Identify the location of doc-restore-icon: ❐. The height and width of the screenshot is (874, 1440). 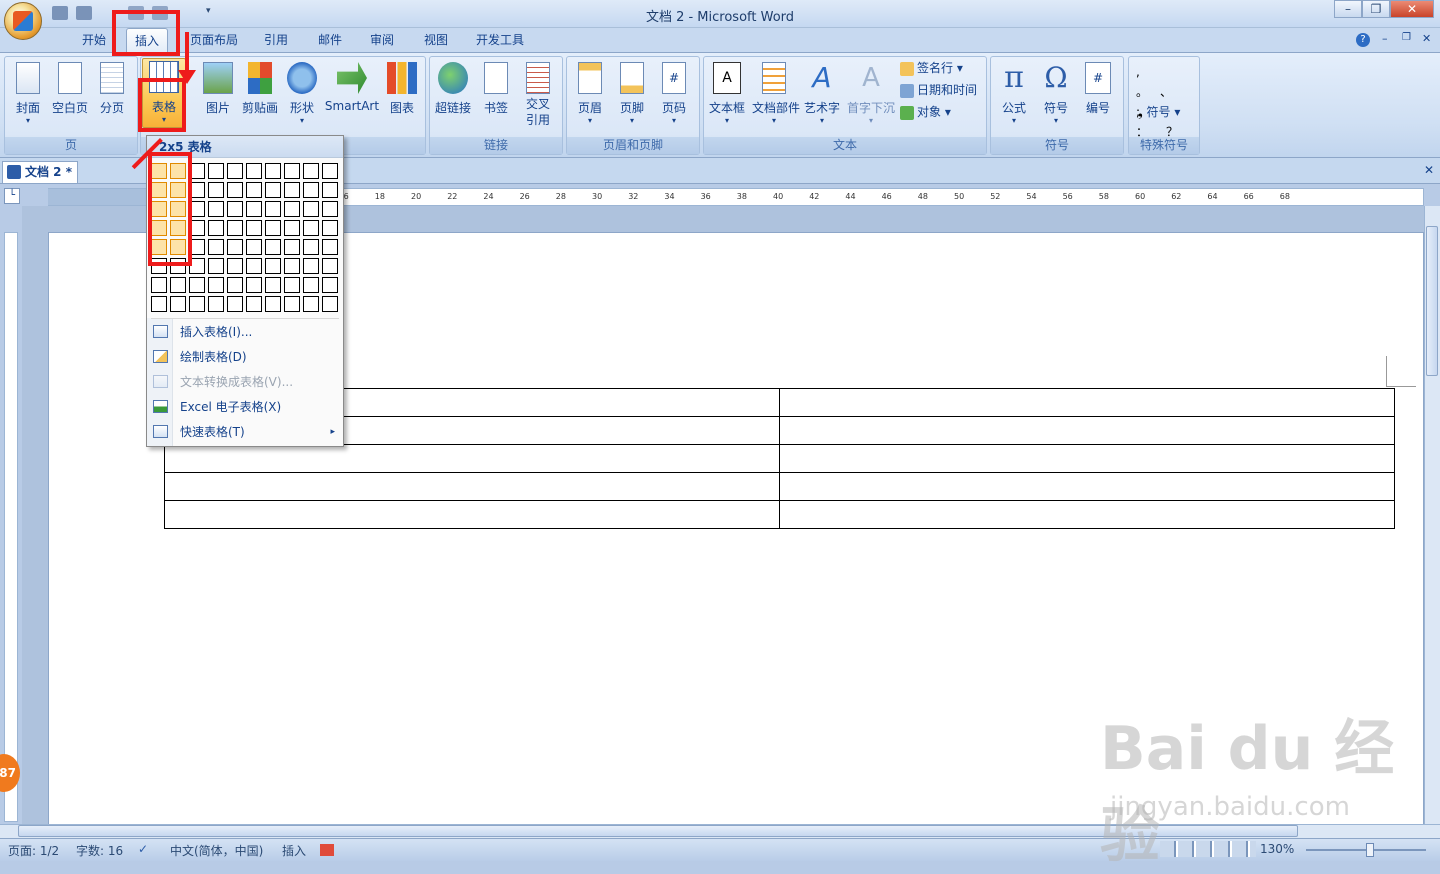
(1406, 37).